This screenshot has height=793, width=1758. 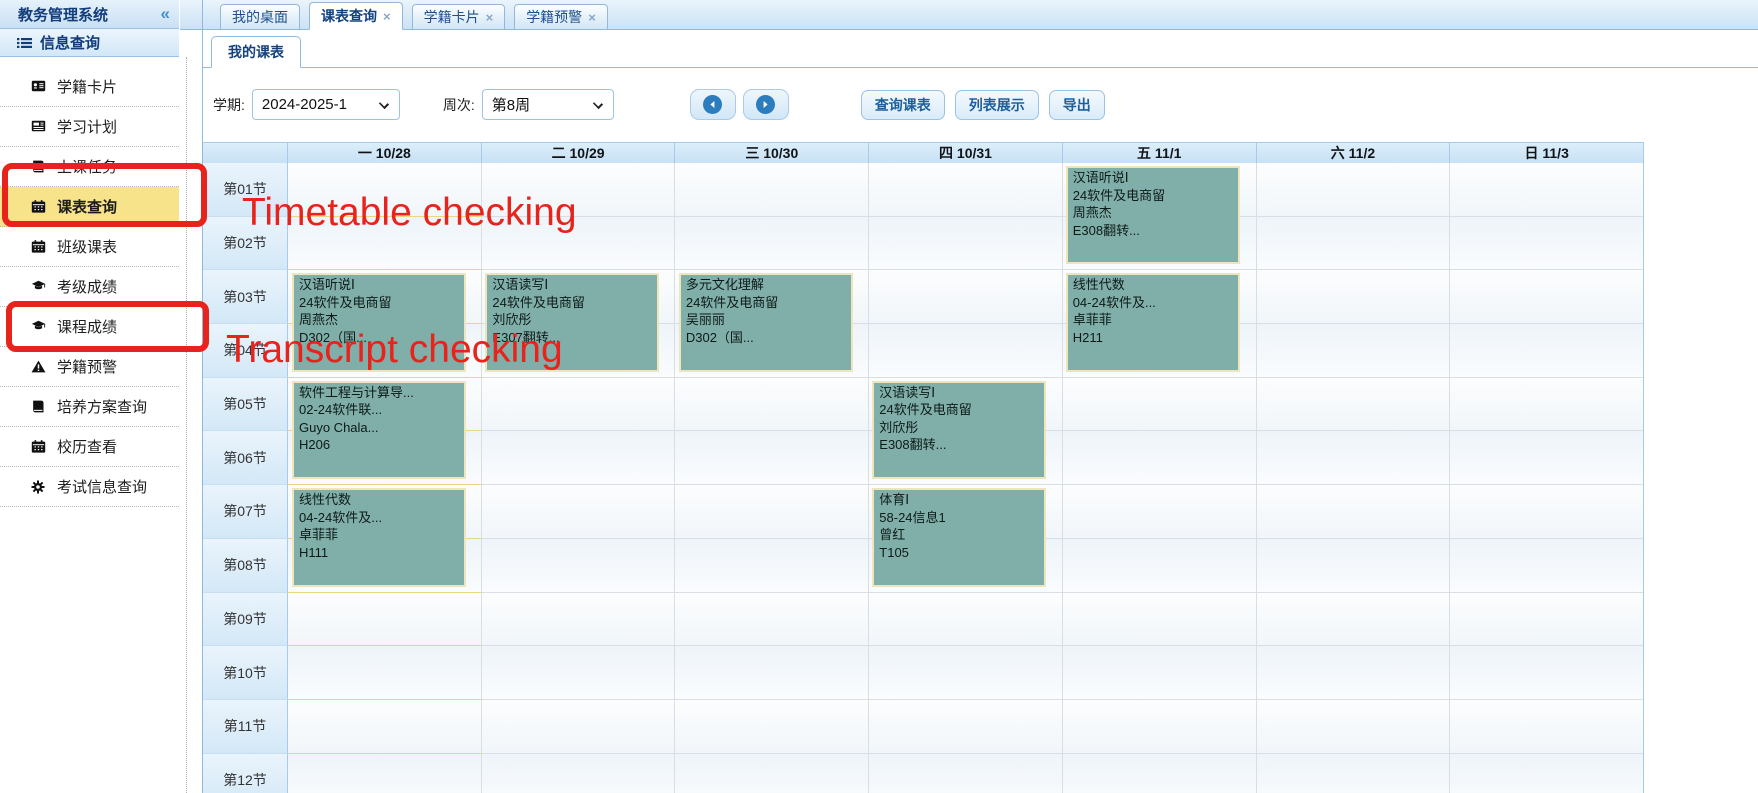 I want to click on course-block: 软件工程与计算导... 02-24软件联... Guyo Chala... H206, so click(x=379, y=430).